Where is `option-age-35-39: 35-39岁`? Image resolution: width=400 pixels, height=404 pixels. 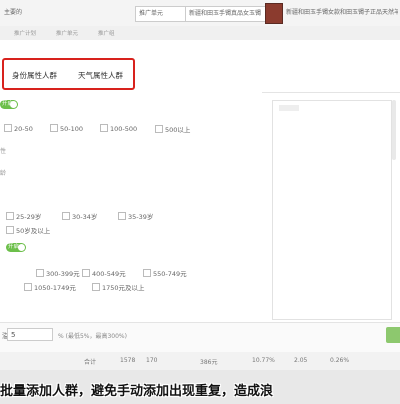
option-age-35-39: 35-39岁 is located at coordinates (135, 216).